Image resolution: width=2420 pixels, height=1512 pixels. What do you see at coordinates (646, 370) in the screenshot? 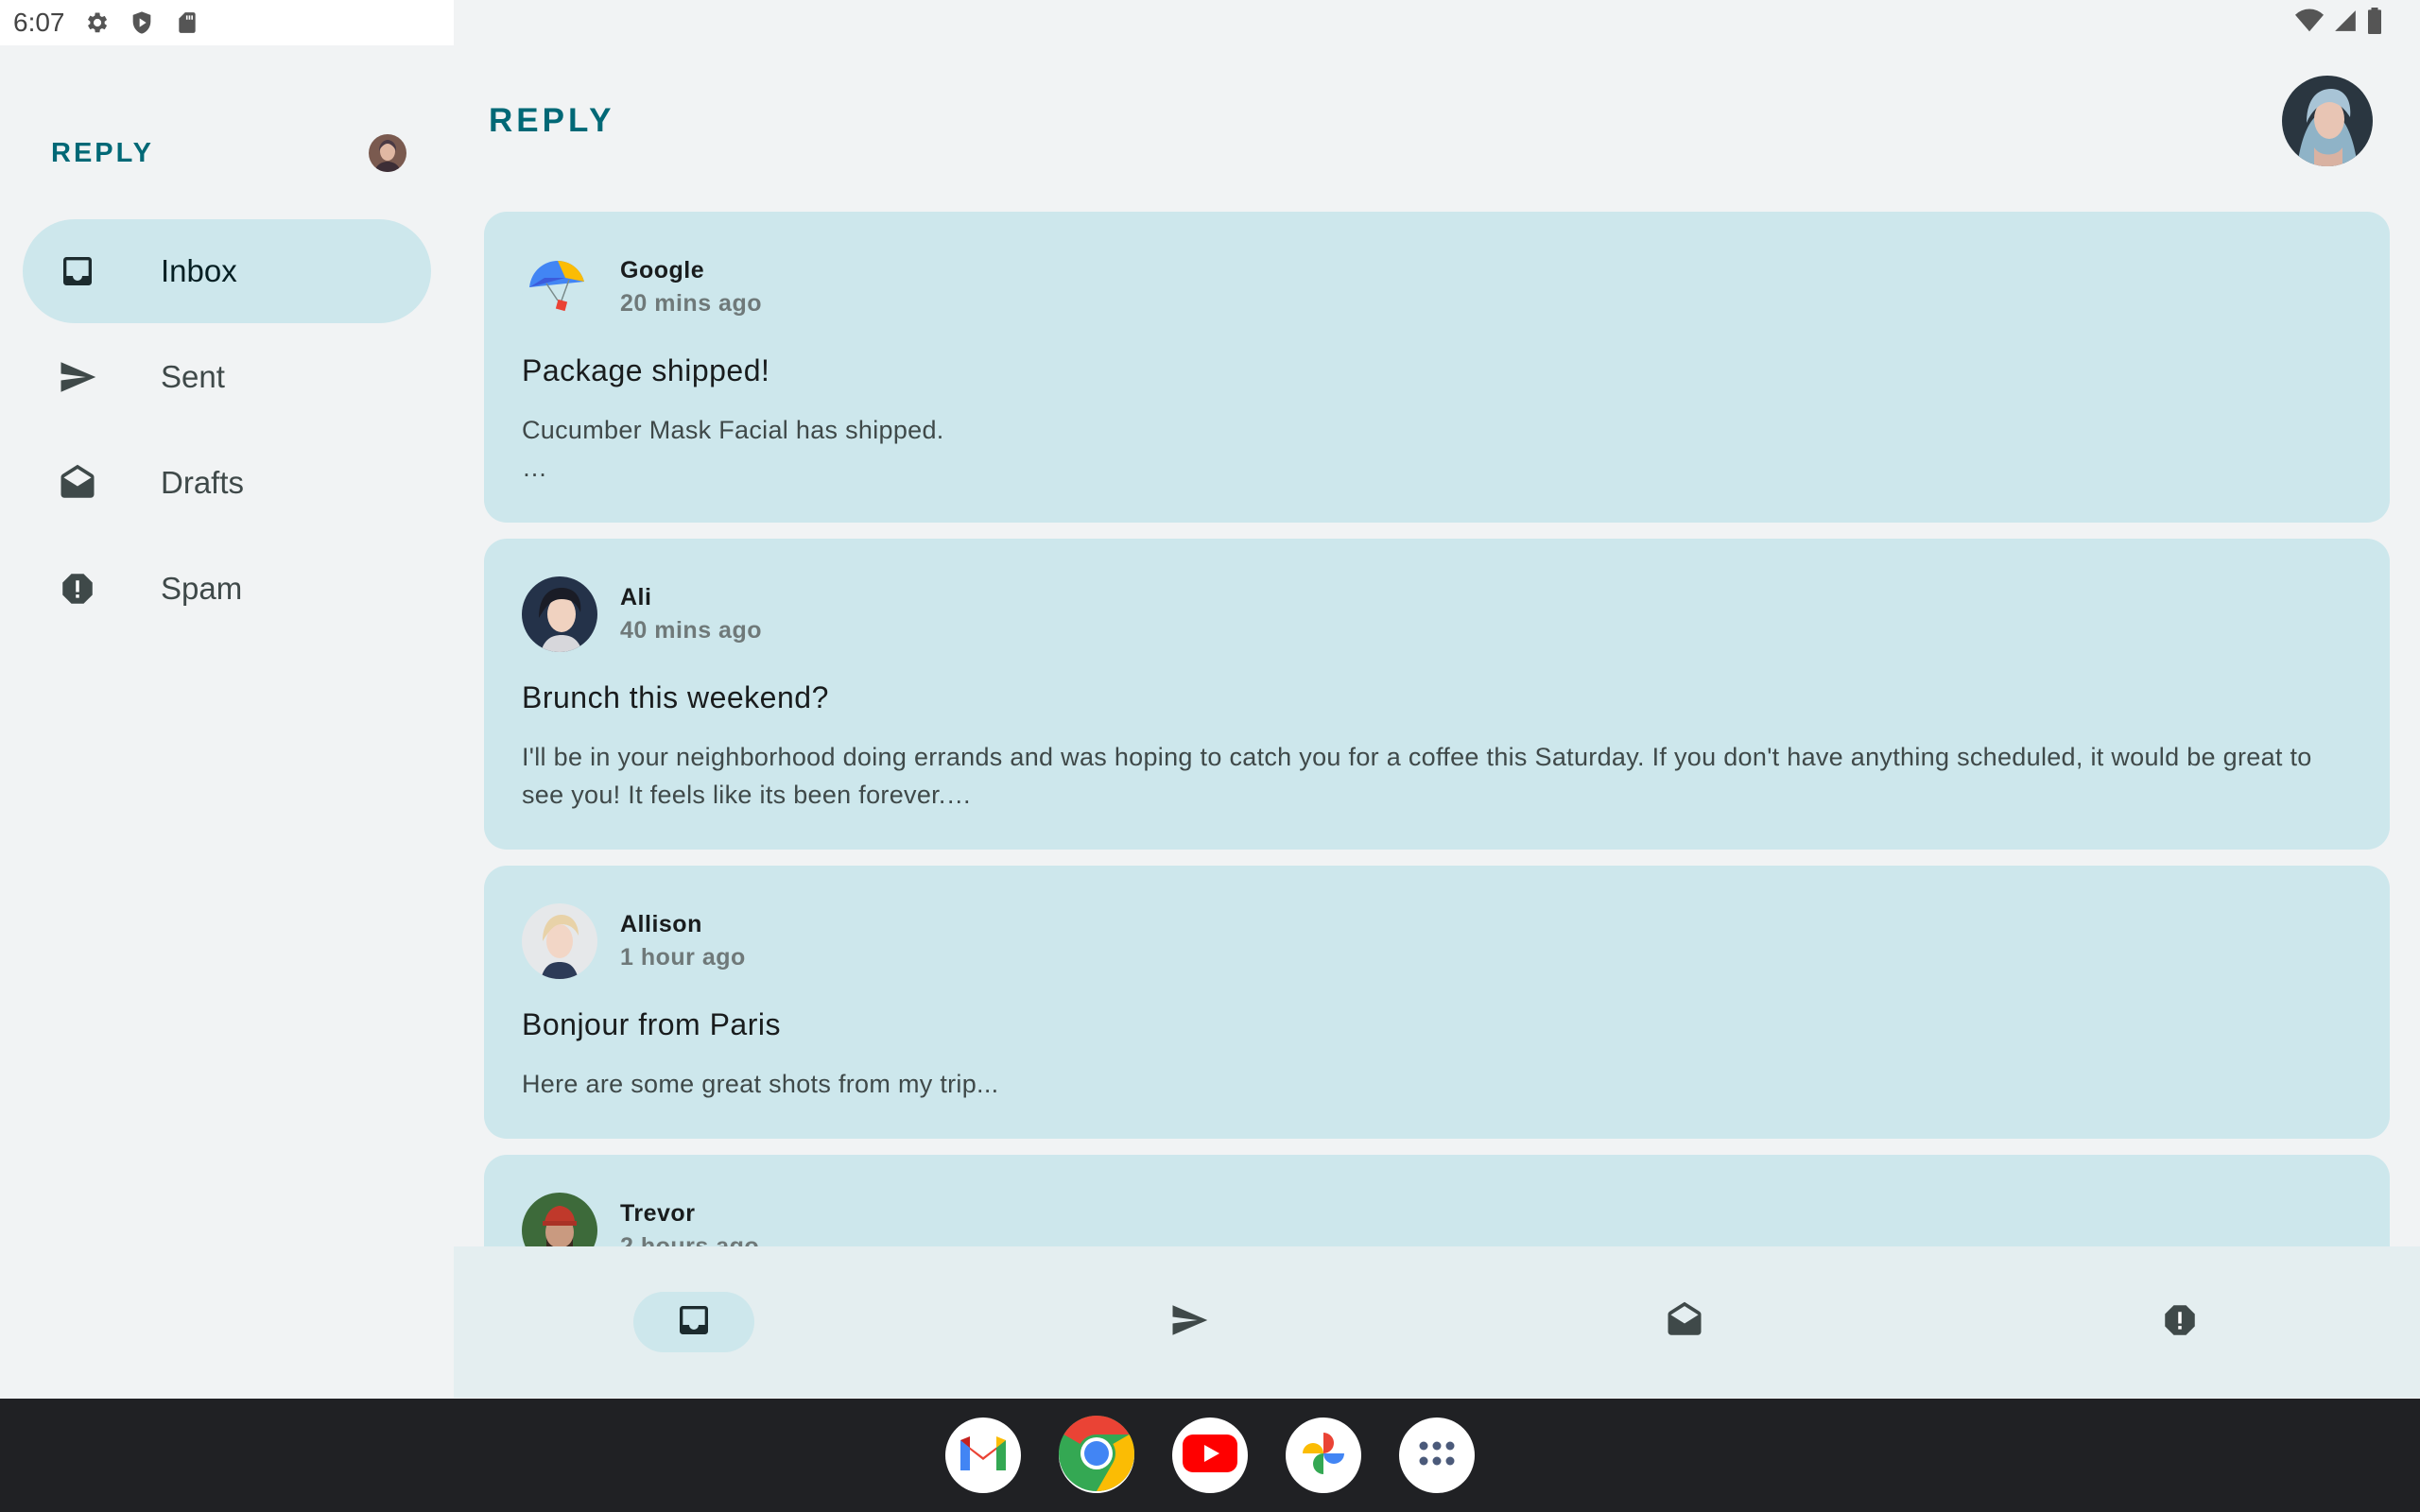
I see `email-subject: Package shipped!` at bounding box center [646, 370].